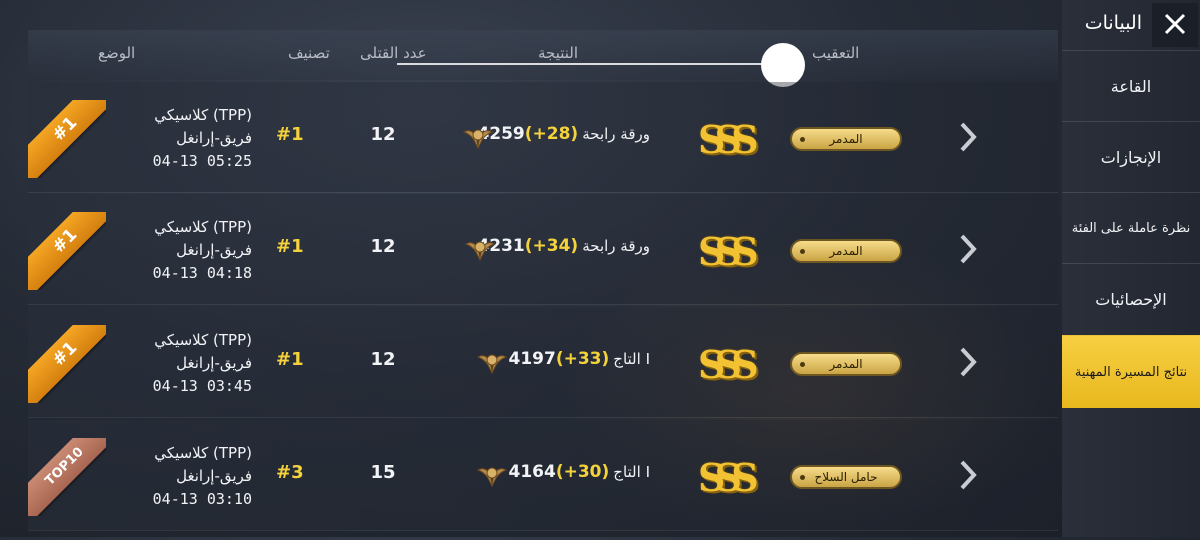 The width and height of the screenshot is (1200, 540). Describe the element at coordinates (172, 476) in the screenshot. I see `match-mode: كلاسيكي (TPP) فريق-إرانغل 04-13 03:10` at that location.